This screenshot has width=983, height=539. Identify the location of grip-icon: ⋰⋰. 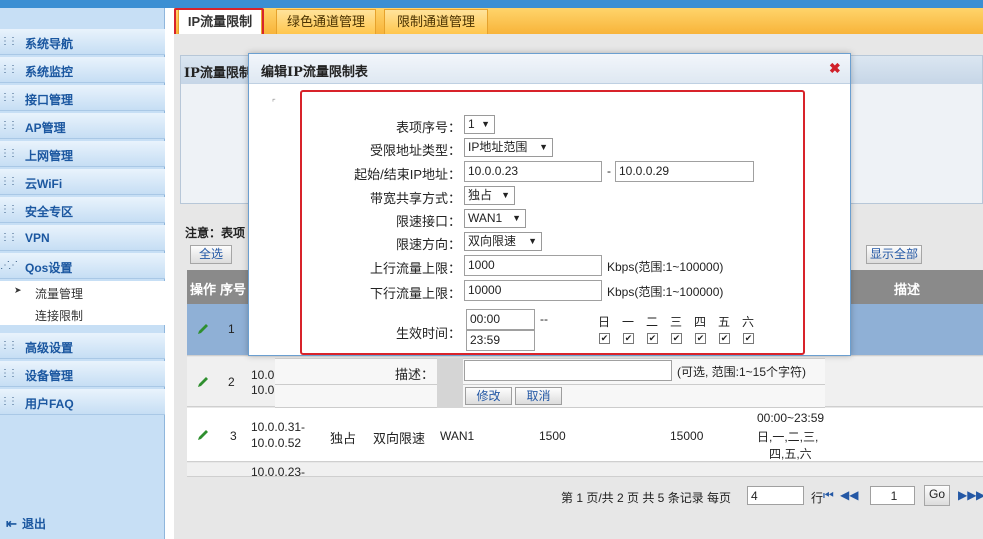
(9, 265).